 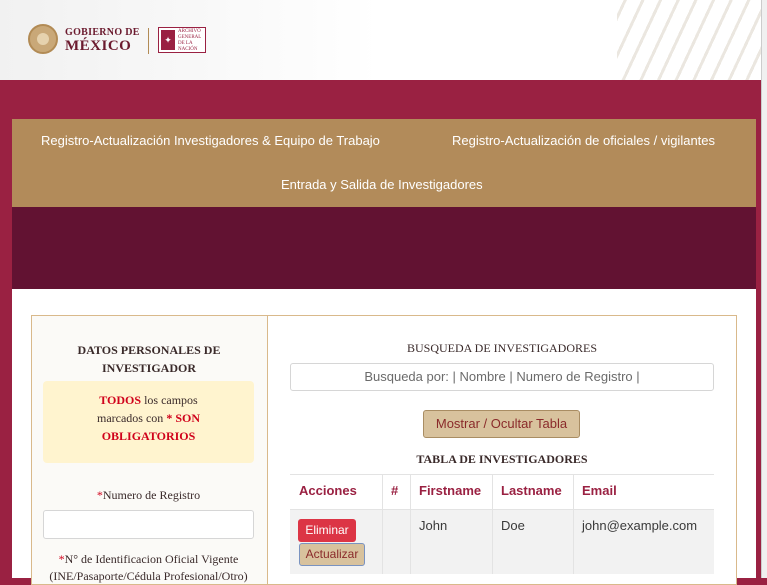 What do you see at coordinates (396, 542) in the screenshot?
I see `row-number` at bounding box center [396, 542].